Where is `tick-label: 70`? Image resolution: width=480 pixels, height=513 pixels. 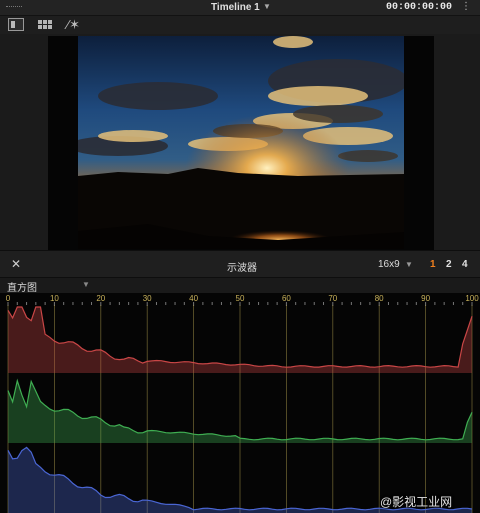 tick-label: 70 is located at coordinates (332, 298).